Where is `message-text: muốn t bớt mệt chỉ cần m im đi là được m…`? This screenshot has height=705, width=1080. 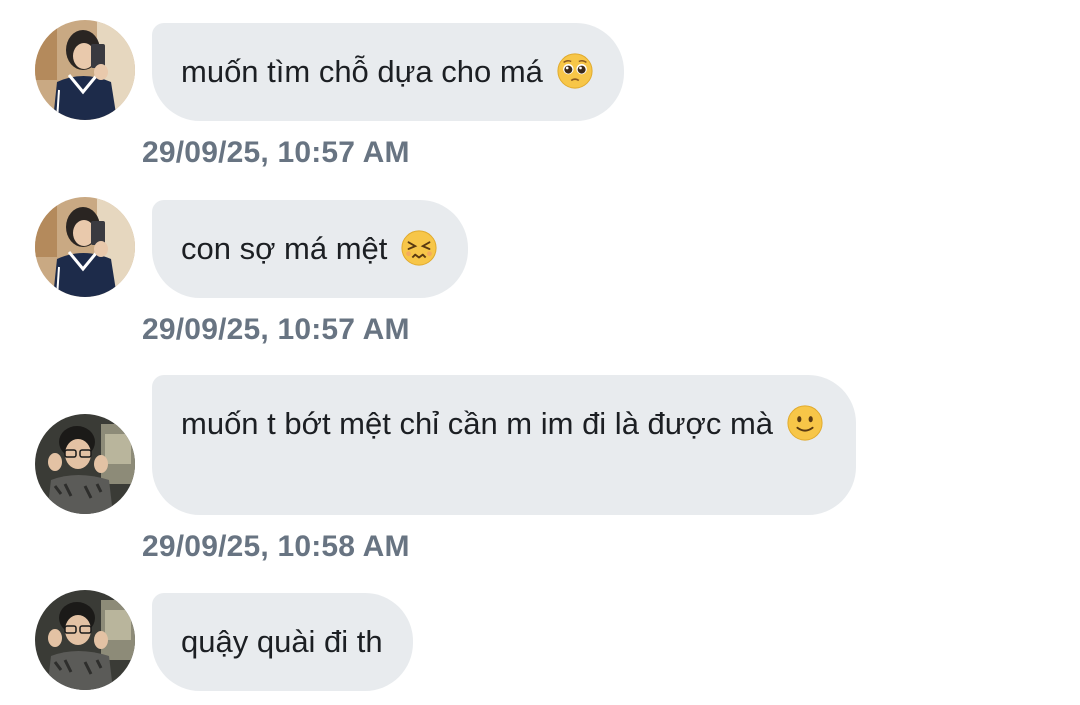
message-text: muốn t bớt mệt chỉ cần m im đi là được m… is located at coordinates (477, 423).